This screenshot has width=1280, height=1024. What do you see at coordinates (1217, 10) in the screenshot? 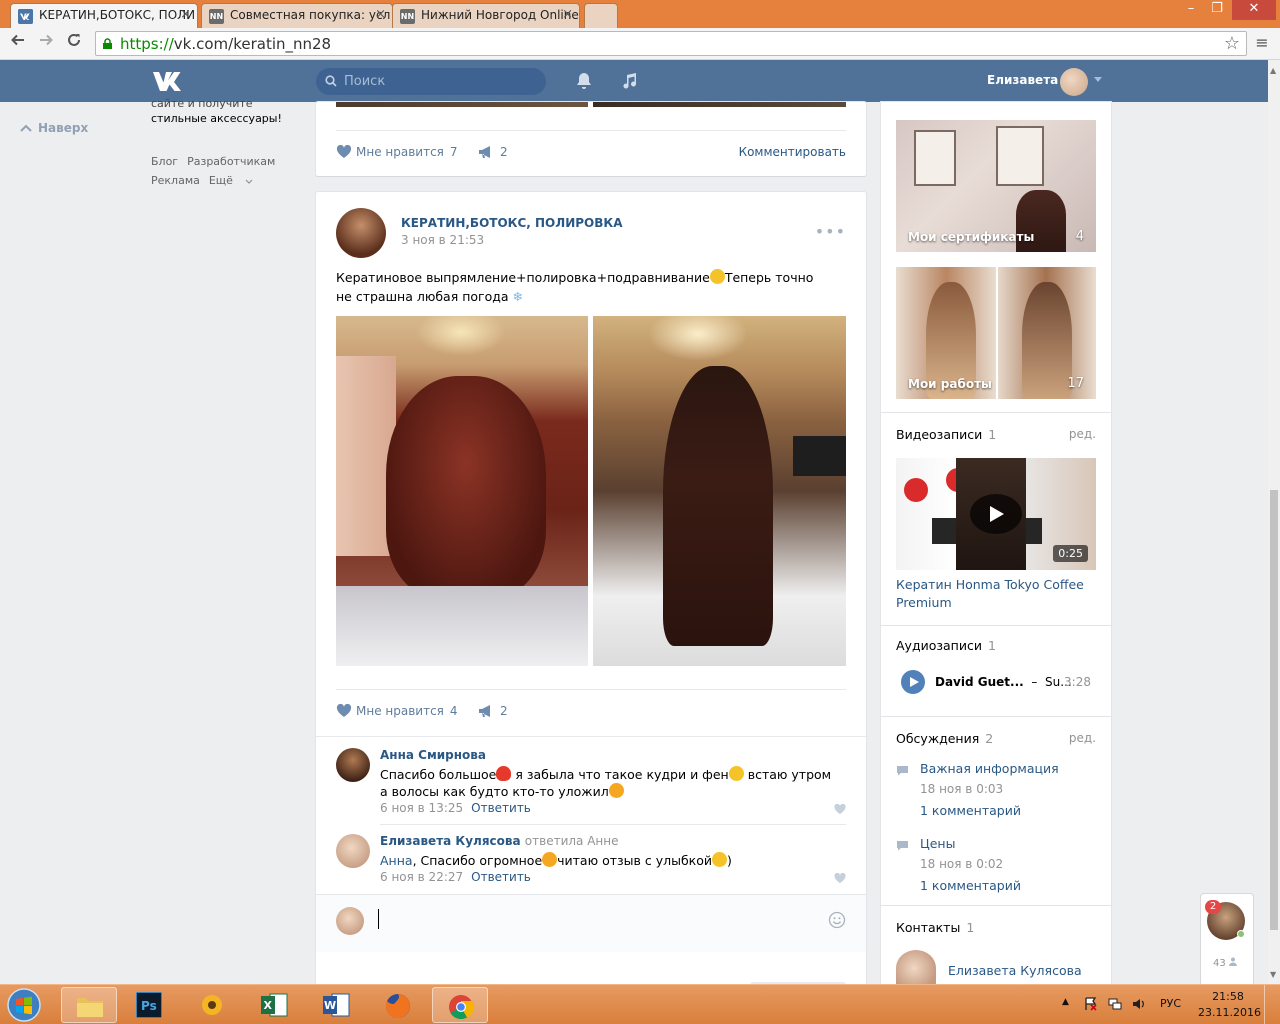
I see `maximize-button: ❐` at bounding box center [1217, 10].